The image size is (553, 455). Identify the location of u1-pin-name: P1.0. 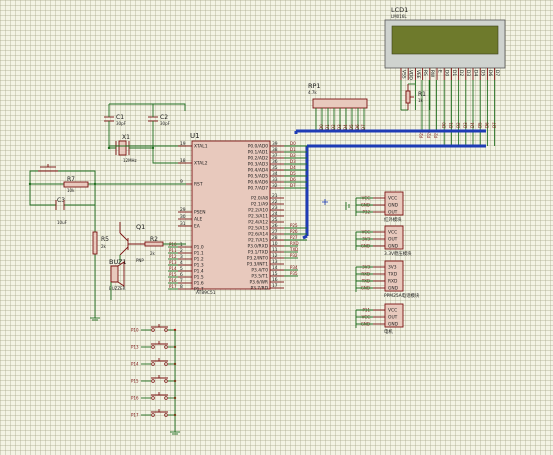
(199, 248).